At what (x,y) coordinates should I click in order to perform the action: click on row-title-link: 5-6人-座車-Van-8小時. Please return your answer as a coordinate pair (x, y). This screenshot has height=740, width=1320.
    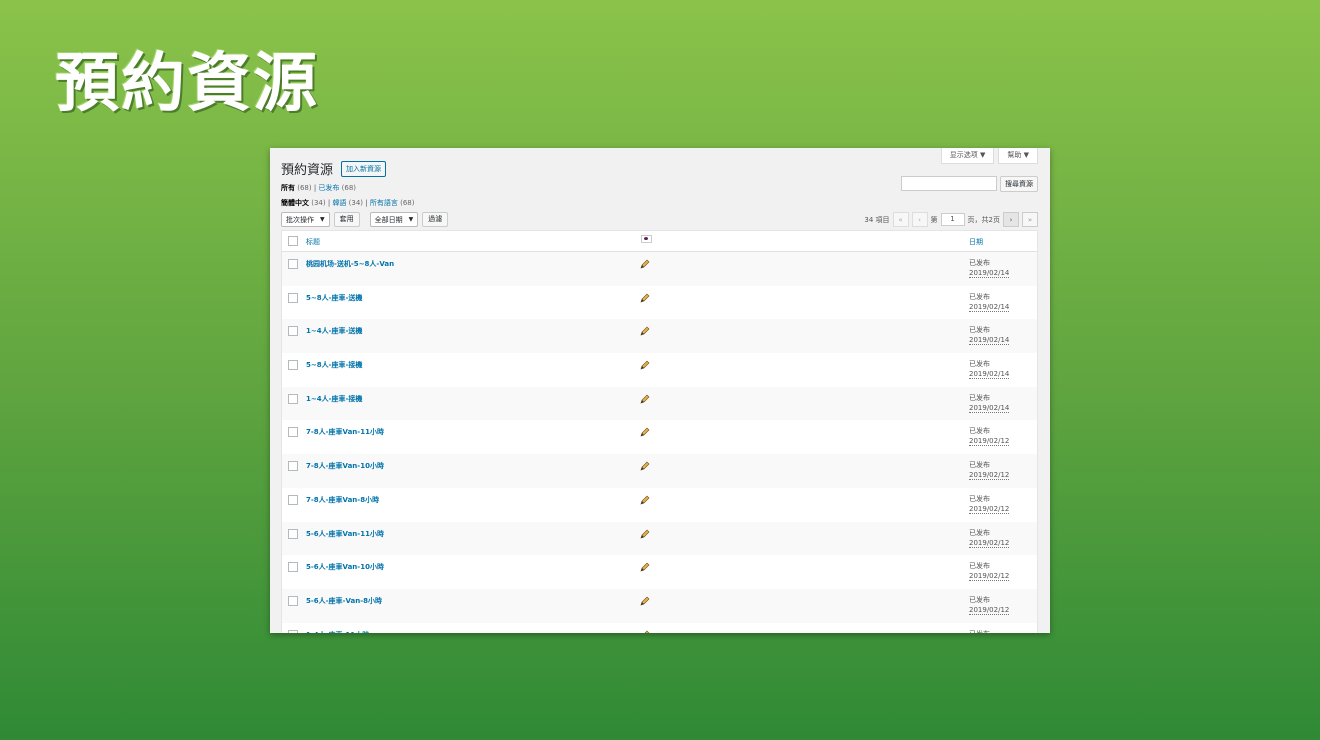
    Looking at the image, I should click on (344, 601).